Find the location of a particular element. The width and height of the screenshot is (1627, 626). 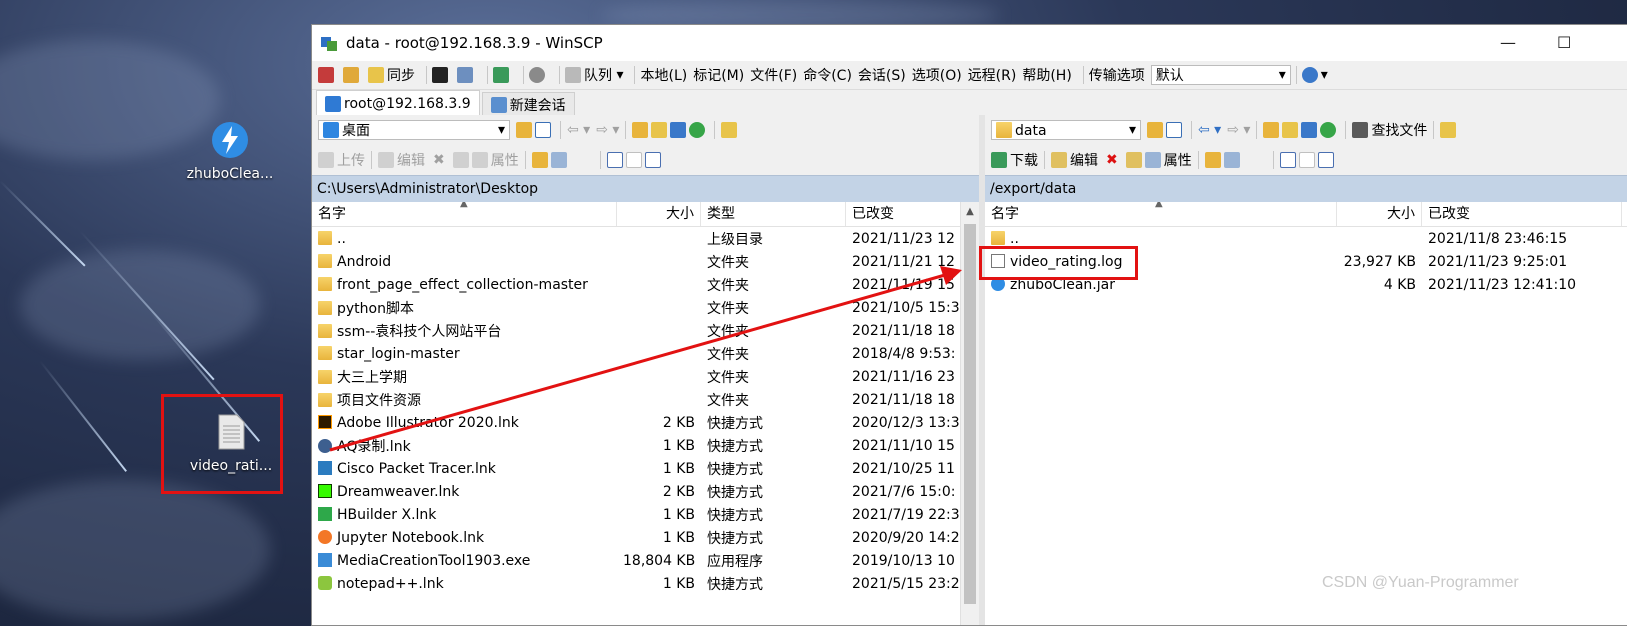

file-changed: 2020/9/20 14:2 is located at coordinates (906, 537).